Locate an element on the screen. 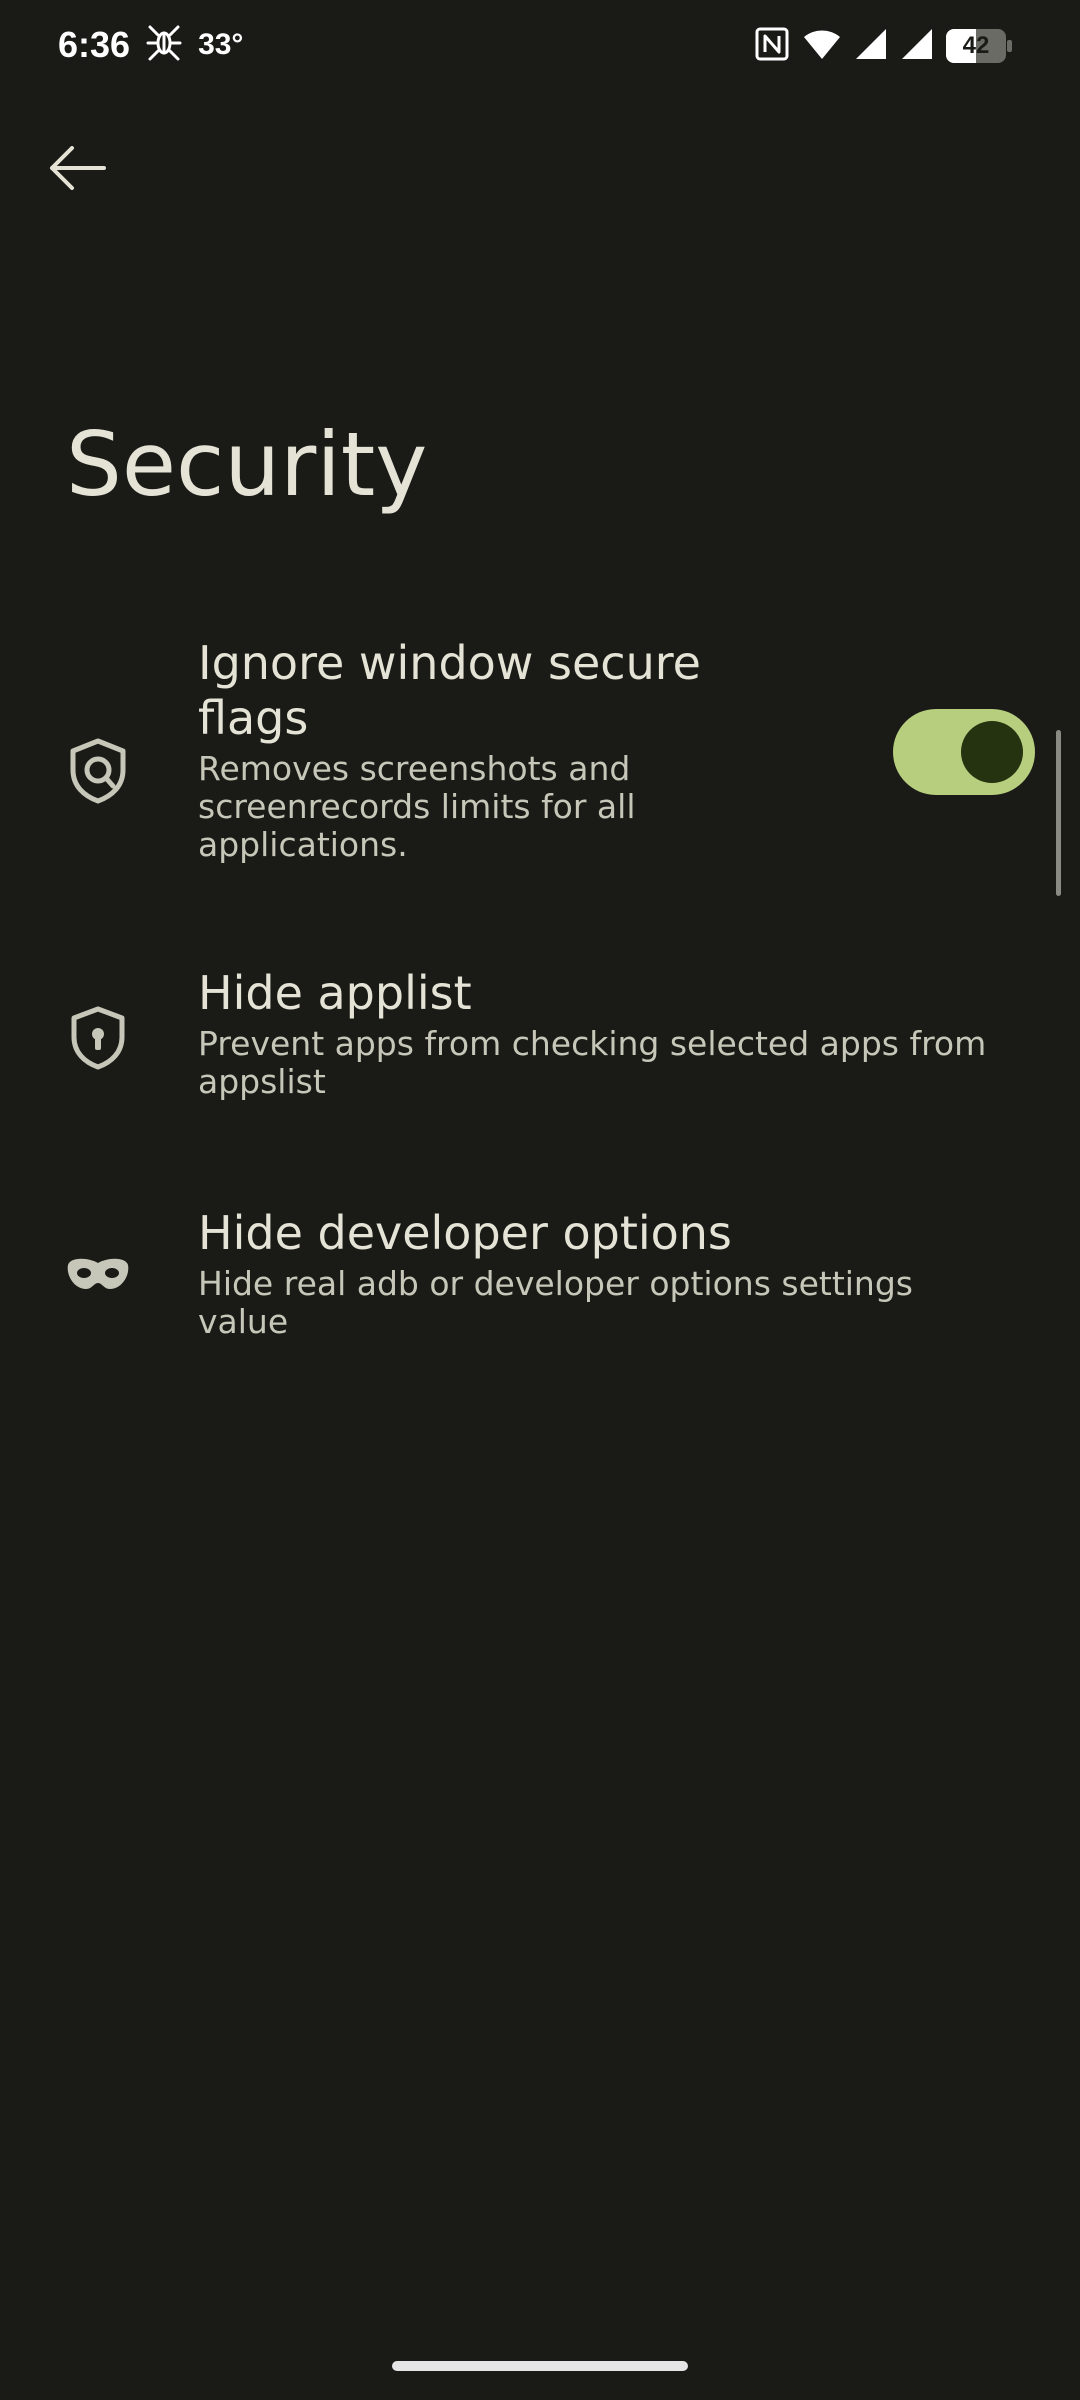 The image size is (1080, 2400). switch-thumb is located at coordinates (992, 752).